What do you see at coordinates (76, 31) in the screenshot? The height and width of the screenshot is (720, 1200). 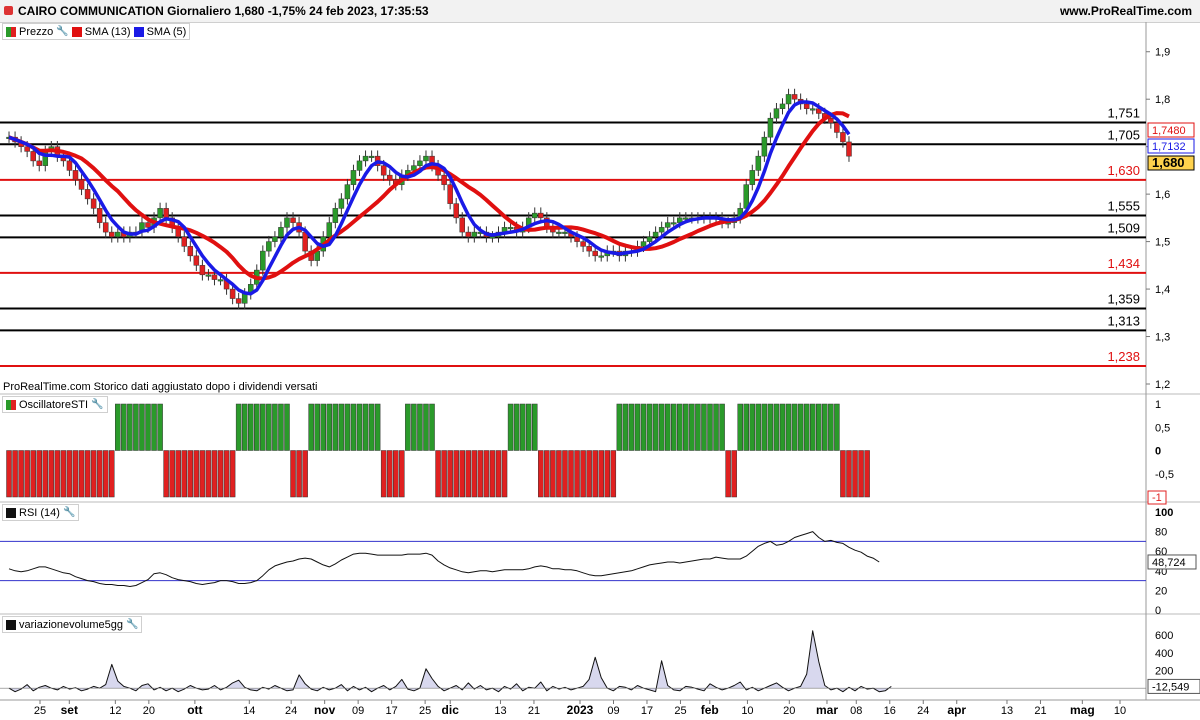 I see `sma13-swatch-icon` at bounding box center [76, 31].